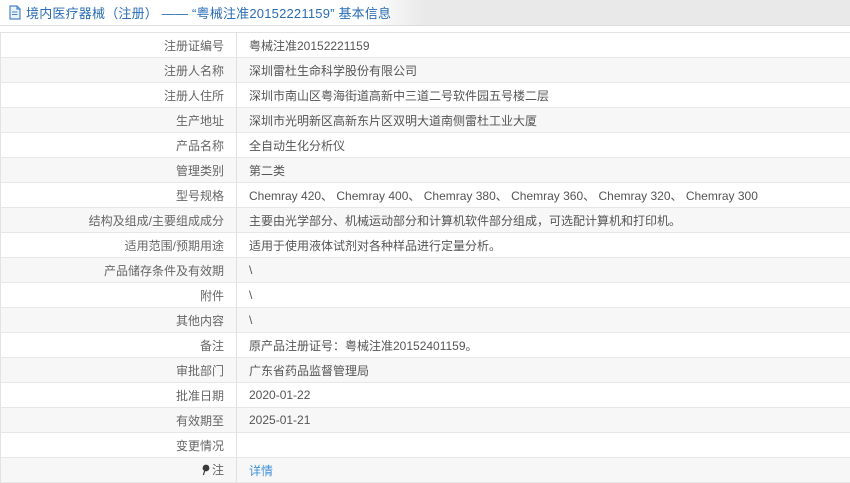 This screenshot has height=483, width=850. Describe the element at coordinates (543, 445) in the screenshot. I see `row-value` at that location.